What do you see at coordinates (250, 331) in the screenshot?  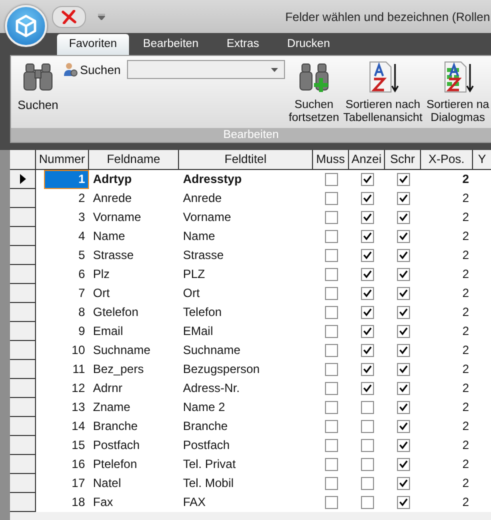 I see `table-row: 9 Email EMail 2` at bounding box center [250, 331].